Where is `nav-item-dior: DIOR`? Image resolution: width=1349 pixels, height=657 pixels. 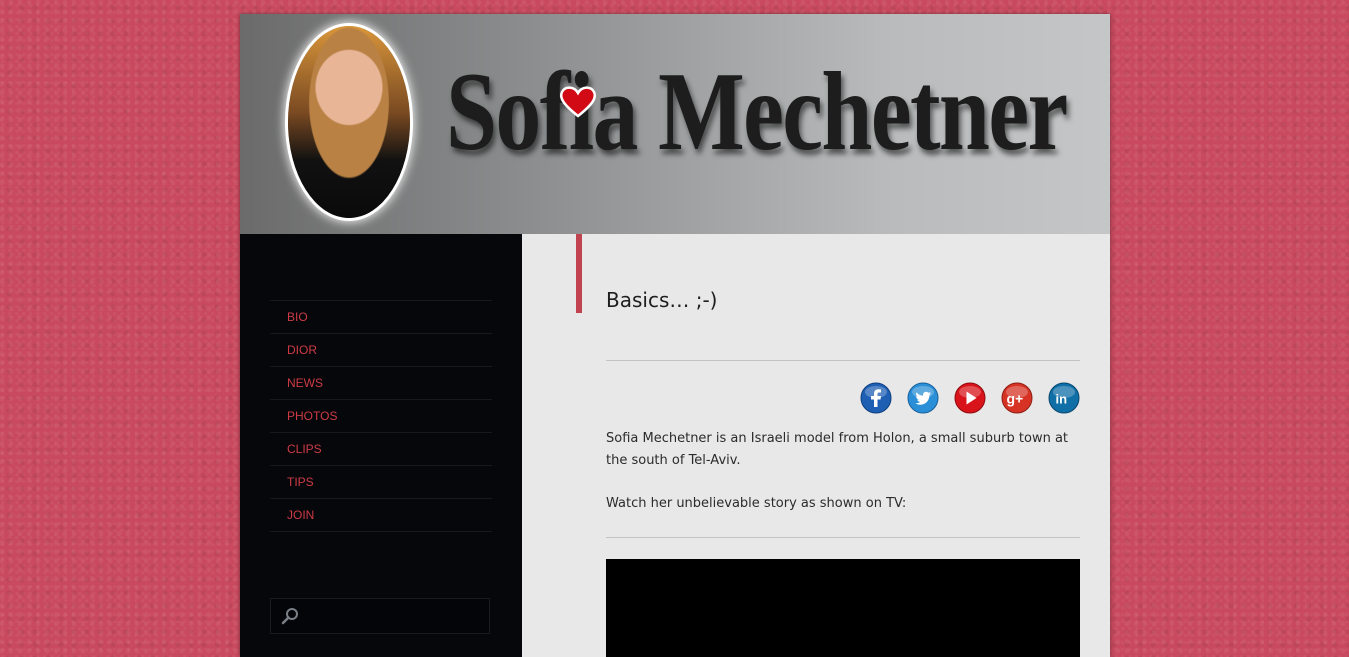
nav-item-dior: DIOR is located at coordinates (381, 350).